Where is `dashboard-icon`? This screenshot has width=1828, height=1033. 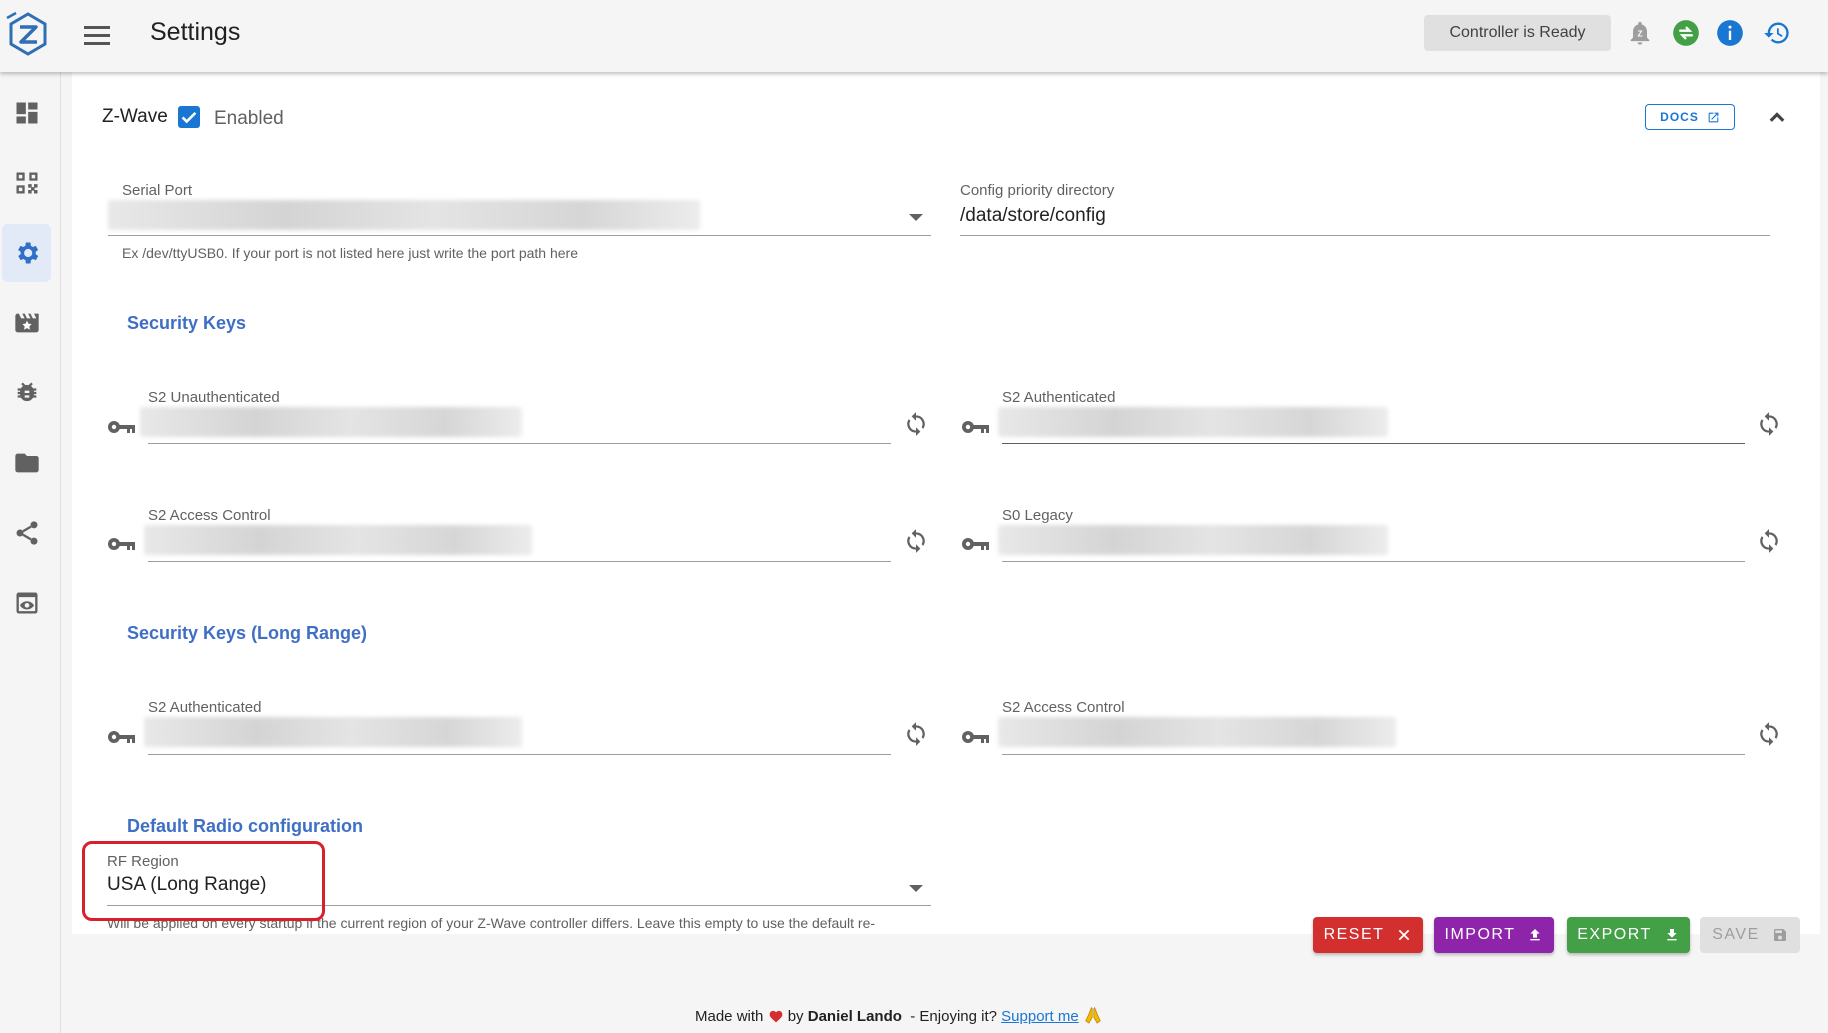
dashboard-icon is located at coordinates (26, 113).